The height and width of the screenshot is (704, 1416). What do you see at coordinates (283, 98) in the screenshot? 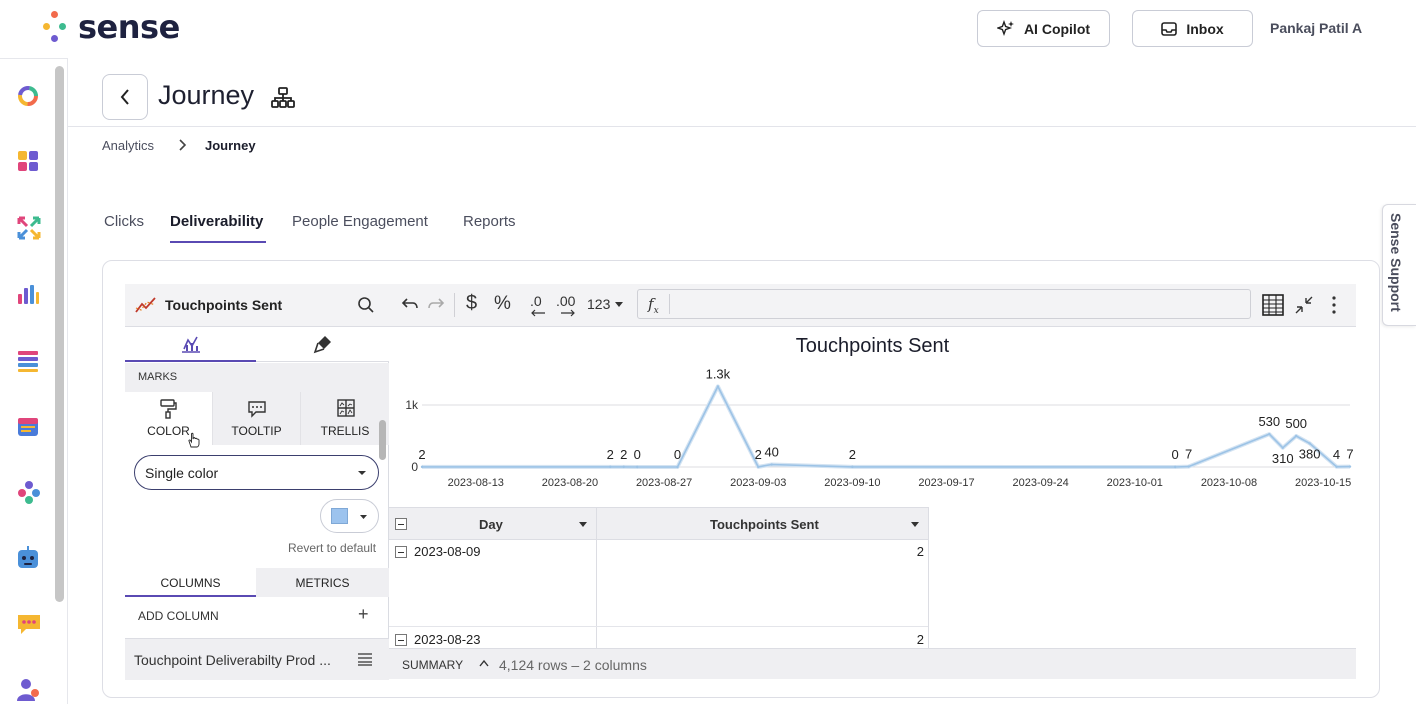
I see `hierarchy-icon` at bounding box center [283, 98].